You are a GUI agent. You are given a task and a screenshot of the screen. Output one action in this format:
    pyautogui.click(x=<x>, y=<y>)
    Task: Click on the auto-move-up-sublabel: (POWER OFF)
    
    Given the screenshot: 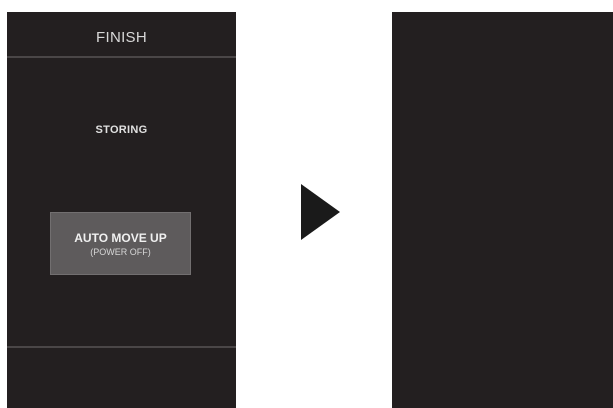 What is the action you would take?
    pyautogui.click(x=120, y=251)
    